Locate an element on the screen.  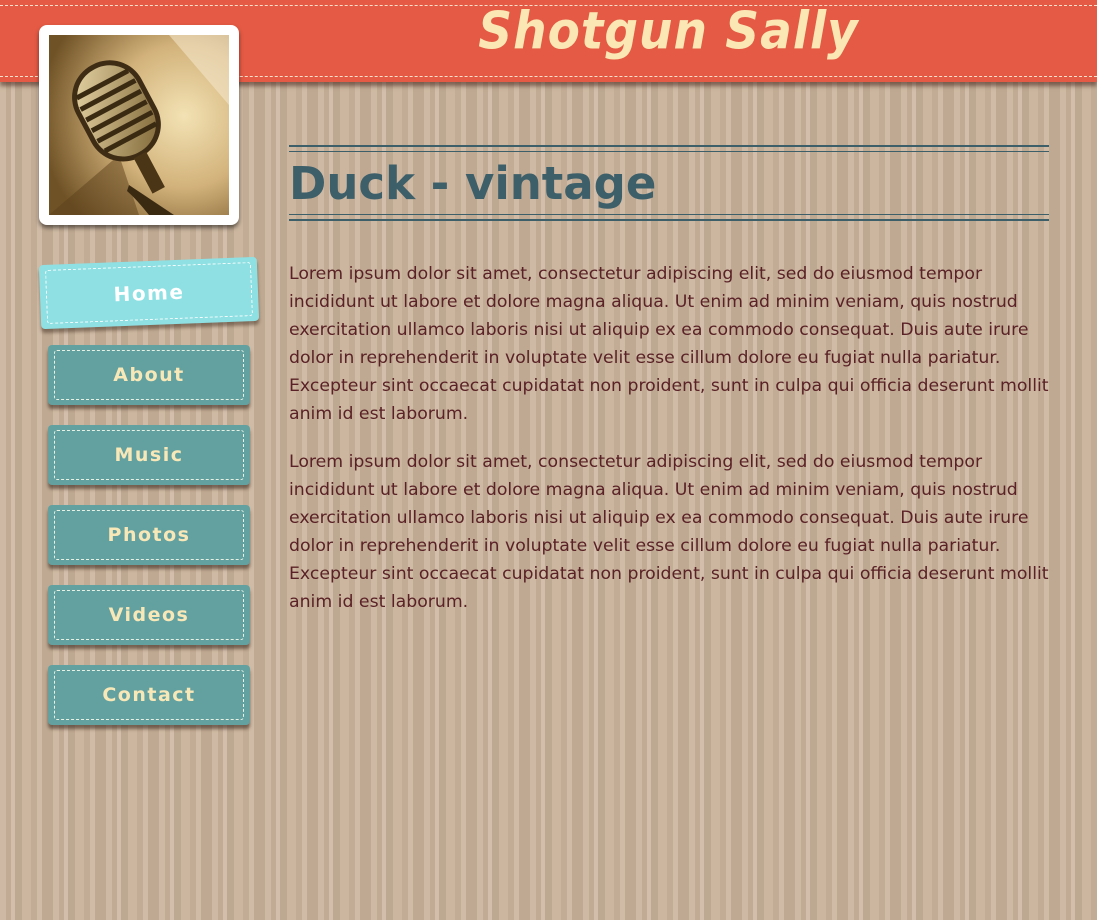
nav-item-label: Home is located at coordinates (149, 293).